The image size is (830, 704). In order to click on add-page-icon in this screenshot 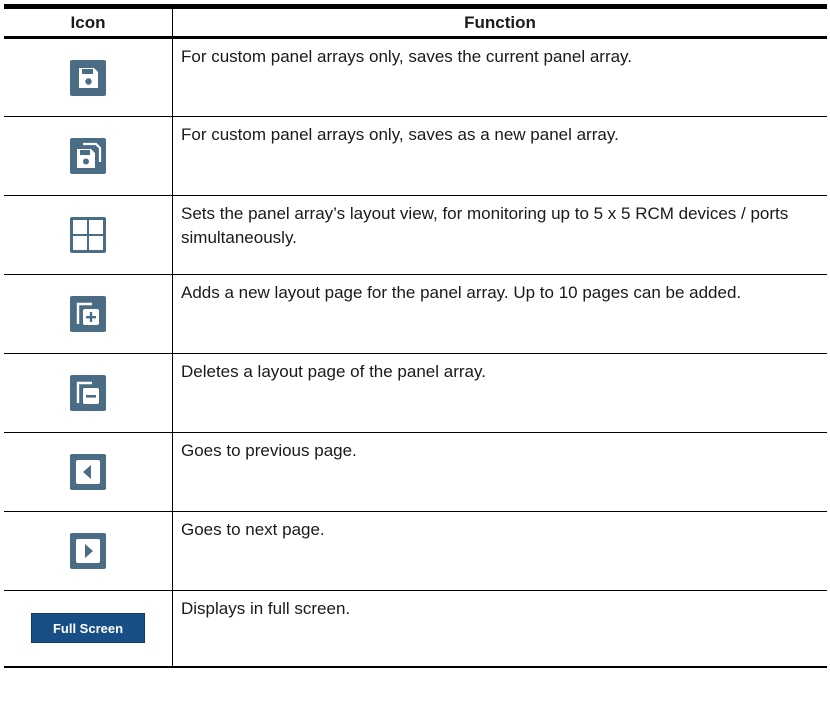, I will do `click(88, 314)`.